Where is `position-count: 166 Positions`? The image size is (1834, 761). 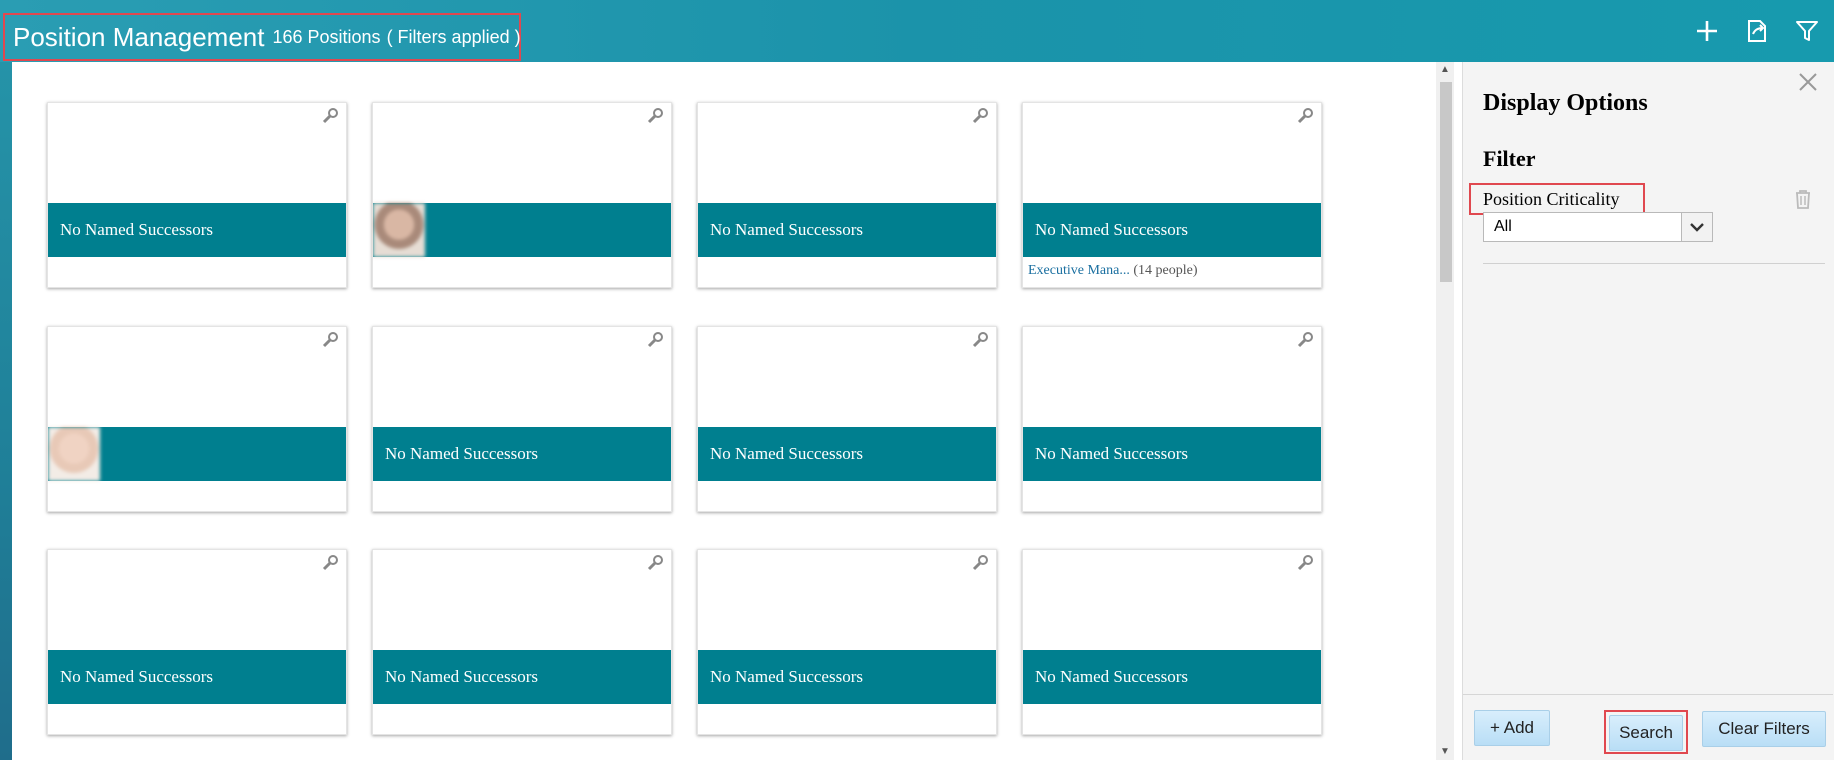 position-count: 166 Positions is located at coordinates (326, 36).